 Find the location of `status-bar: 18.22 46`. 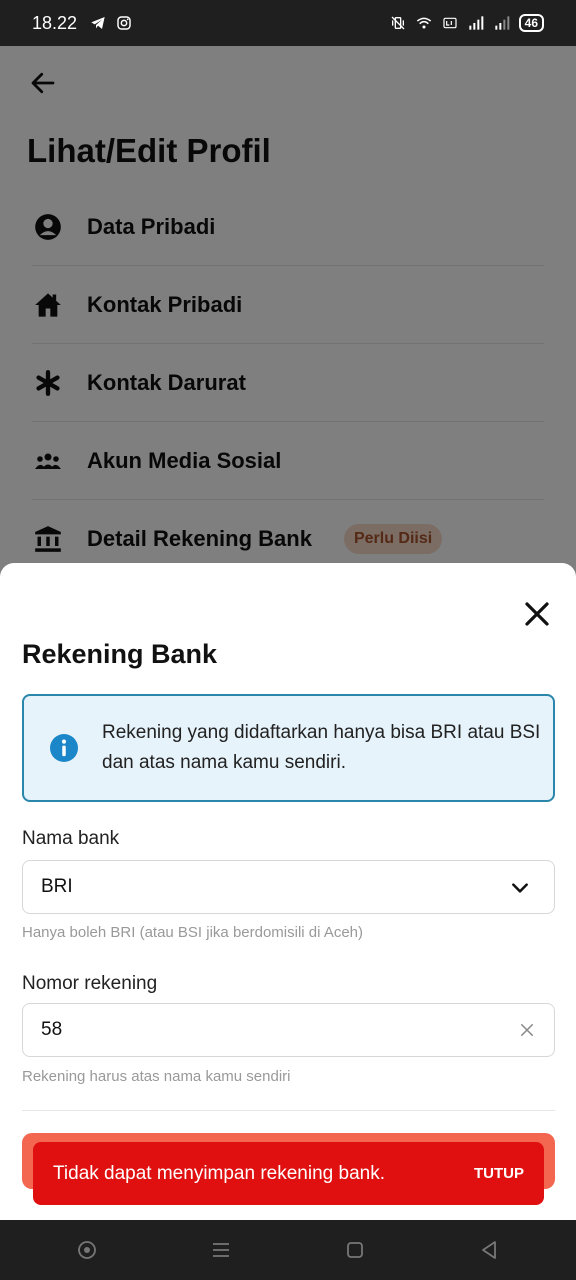

status-bar: 18.22 46 is located at coordinates (288, 23).